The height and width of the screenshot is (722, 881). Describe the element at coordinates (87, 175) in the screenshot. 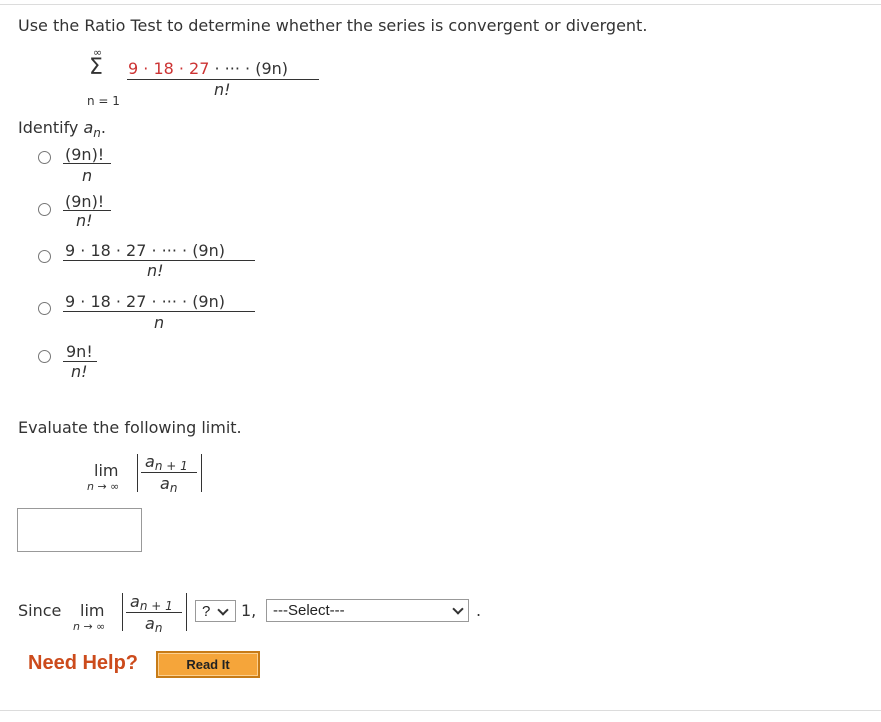

I see `option-1-denominator: n` at that location.